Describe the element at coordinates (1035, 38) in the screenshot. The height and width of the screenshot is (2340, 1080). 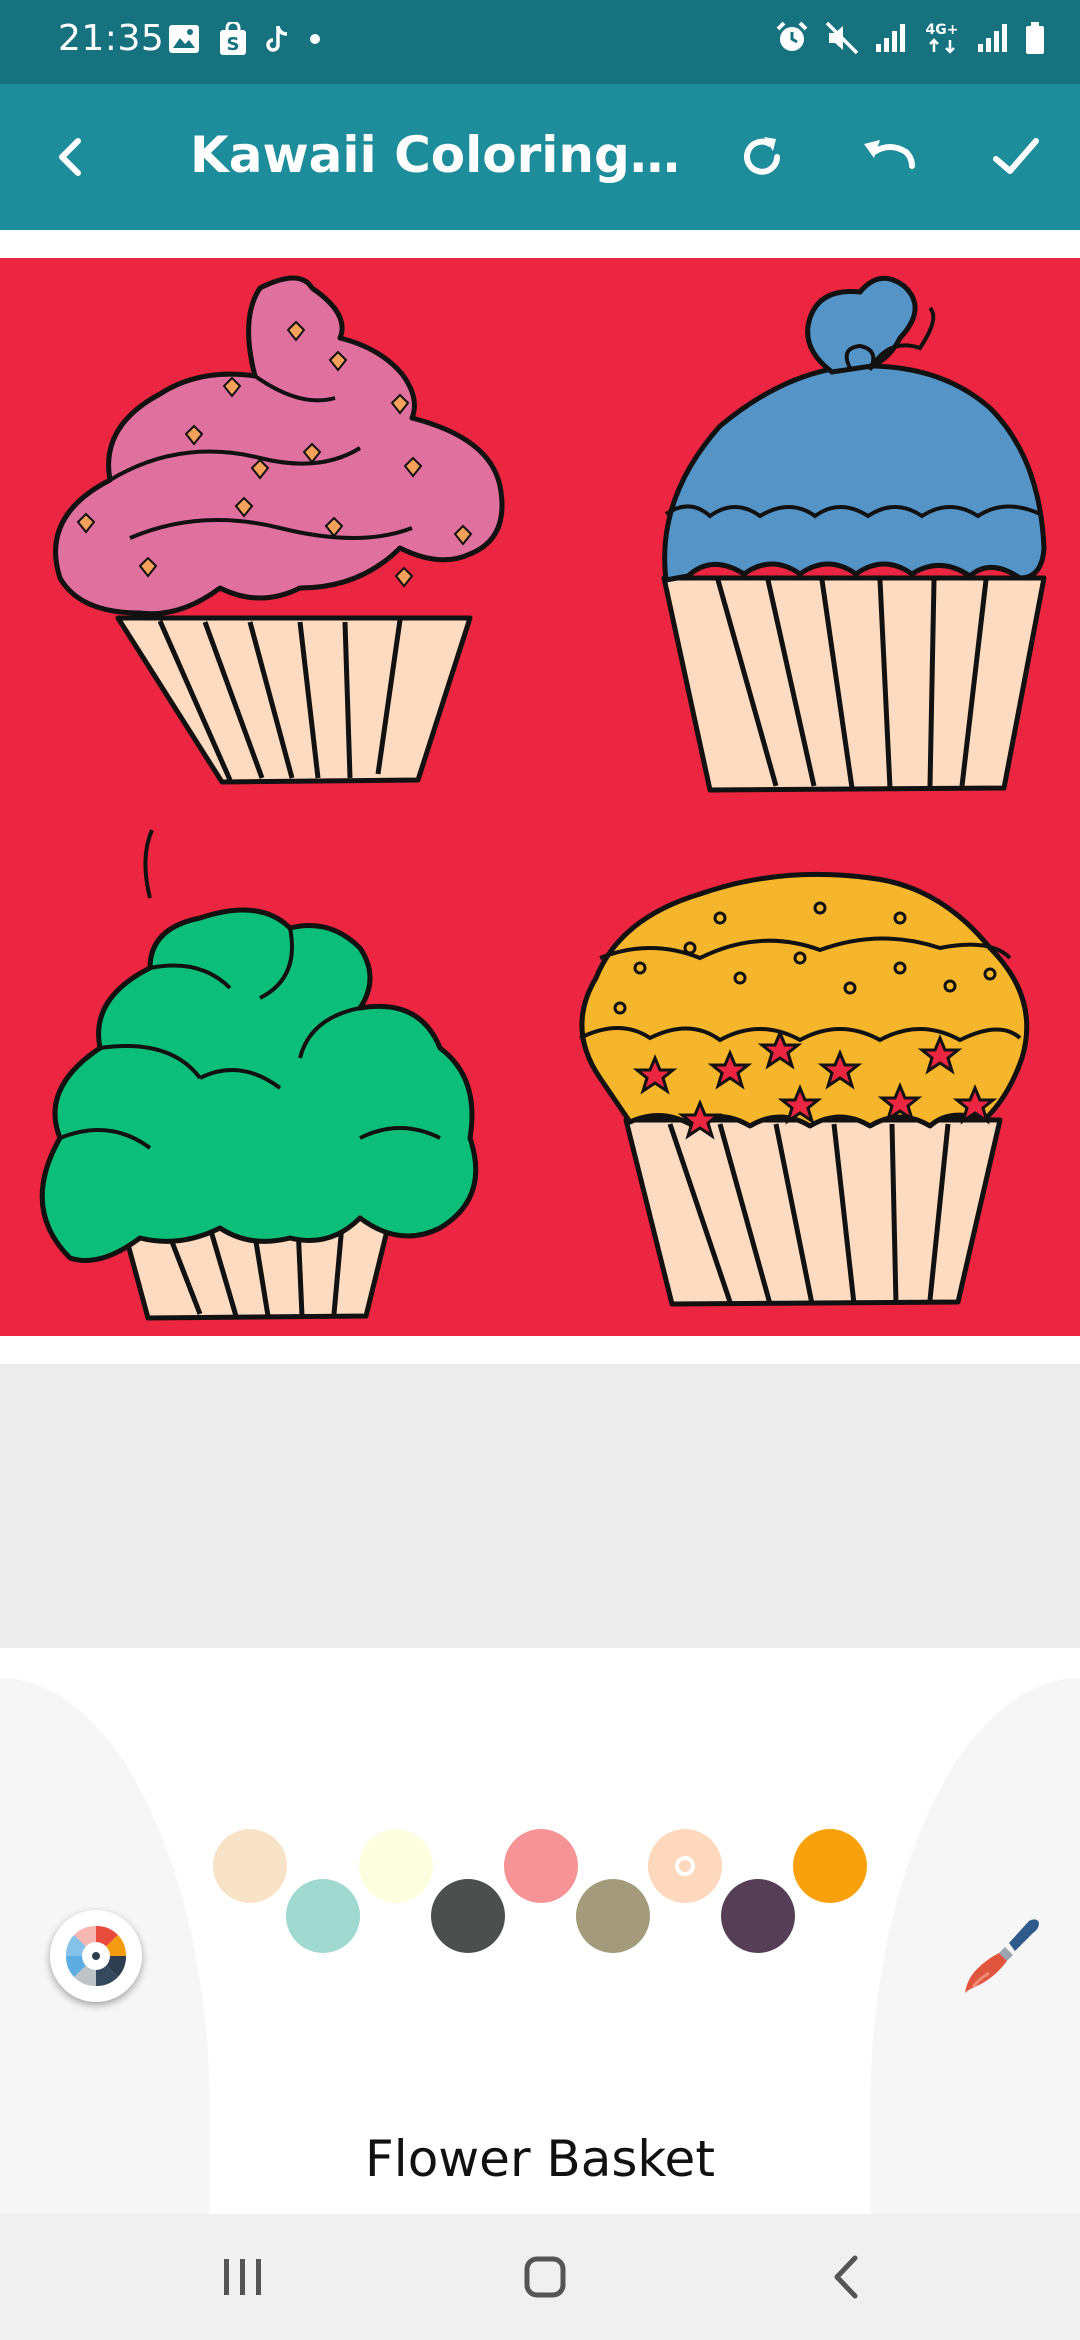
I see `battery-icon` at that location.